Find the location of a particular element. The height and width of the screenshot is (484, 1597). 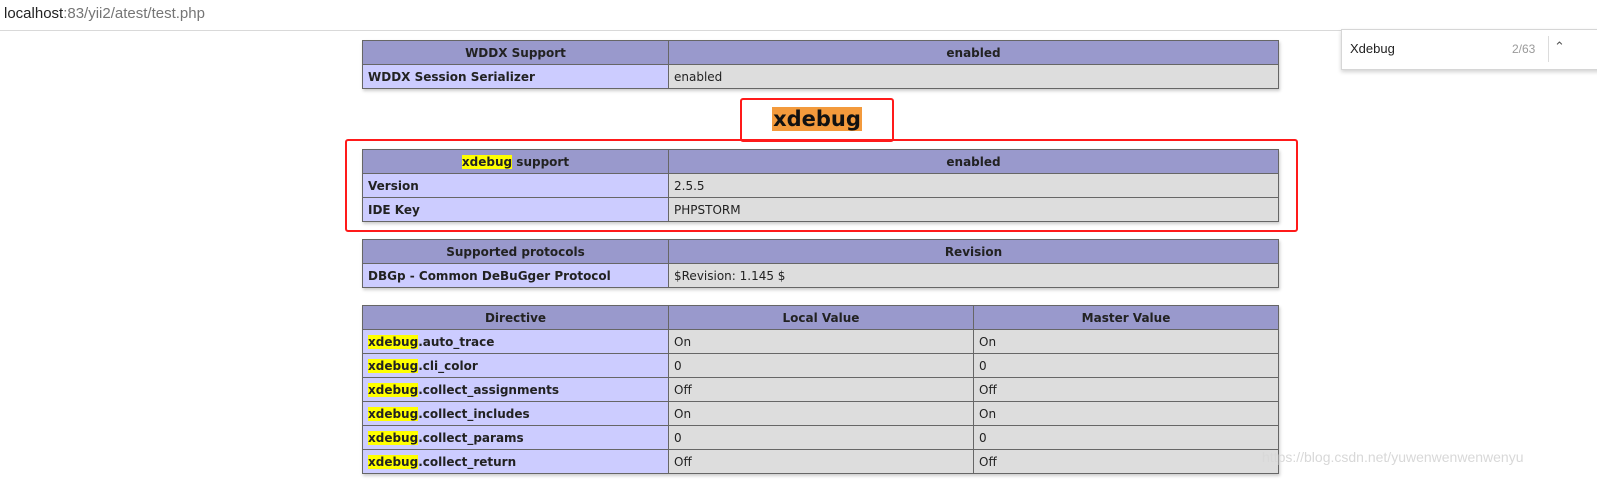

table-row: xdebug.auto_trace On On is located at coordinates (820, 341).